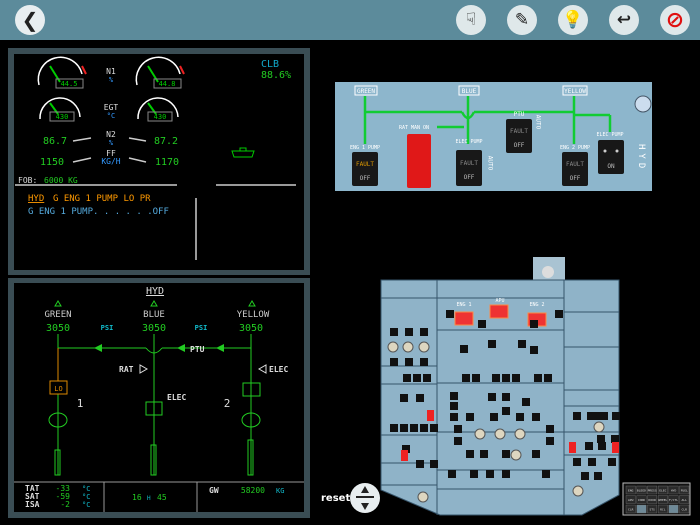 This screenshot has width=700, height=525. Describe the element at coordinates (652, 490) in the screenshot. I see `ecp-key: PRESS` at that location.